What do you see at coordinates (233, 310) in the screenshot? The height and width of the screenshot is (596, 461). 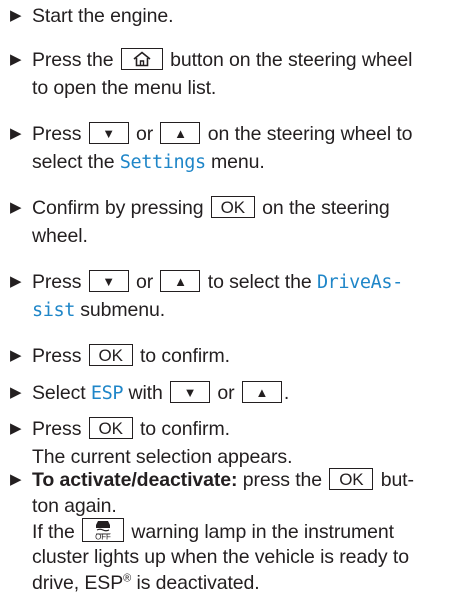 I see `instruction-line: sist submenu.` at bounding box center [233, 310].